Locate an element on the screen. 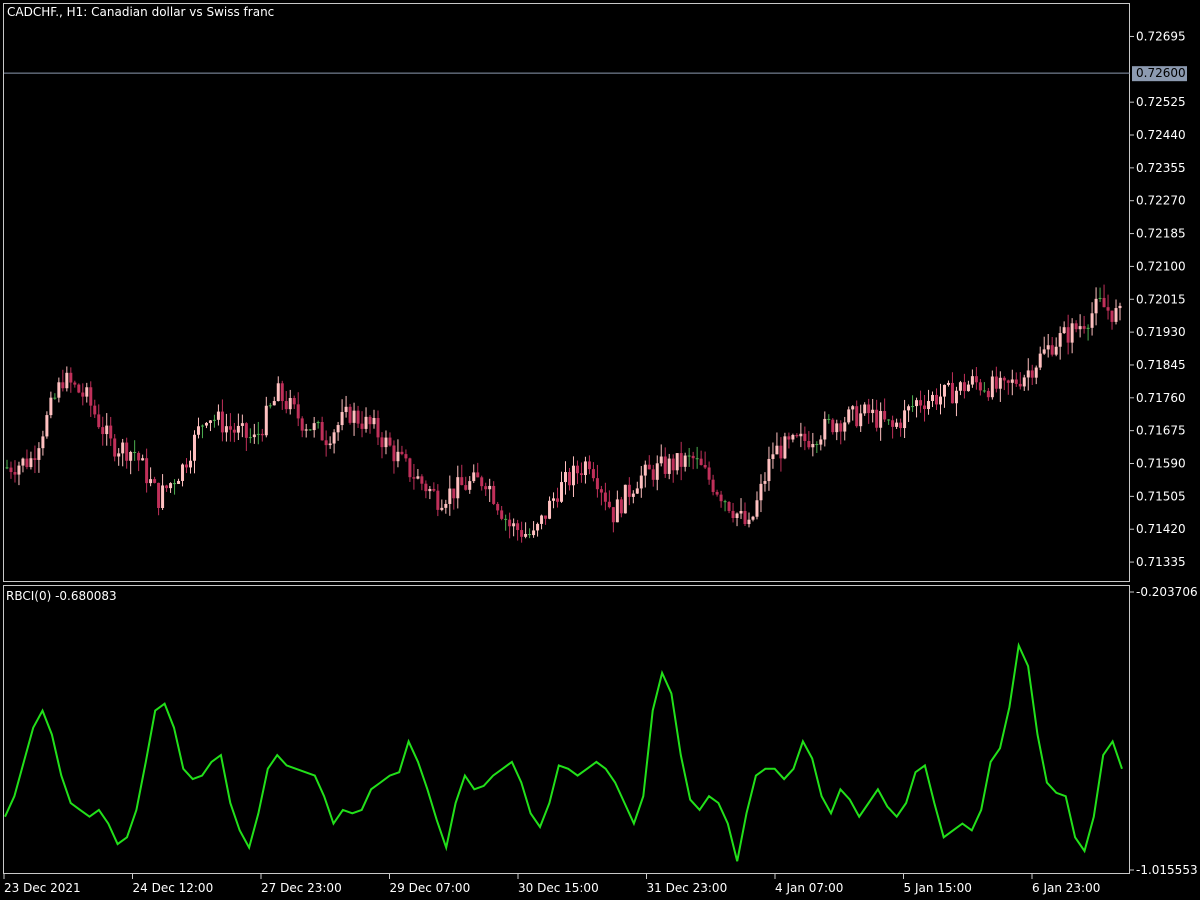  price-tick-label: 0.72695 is located at coordinates (1161, 36).